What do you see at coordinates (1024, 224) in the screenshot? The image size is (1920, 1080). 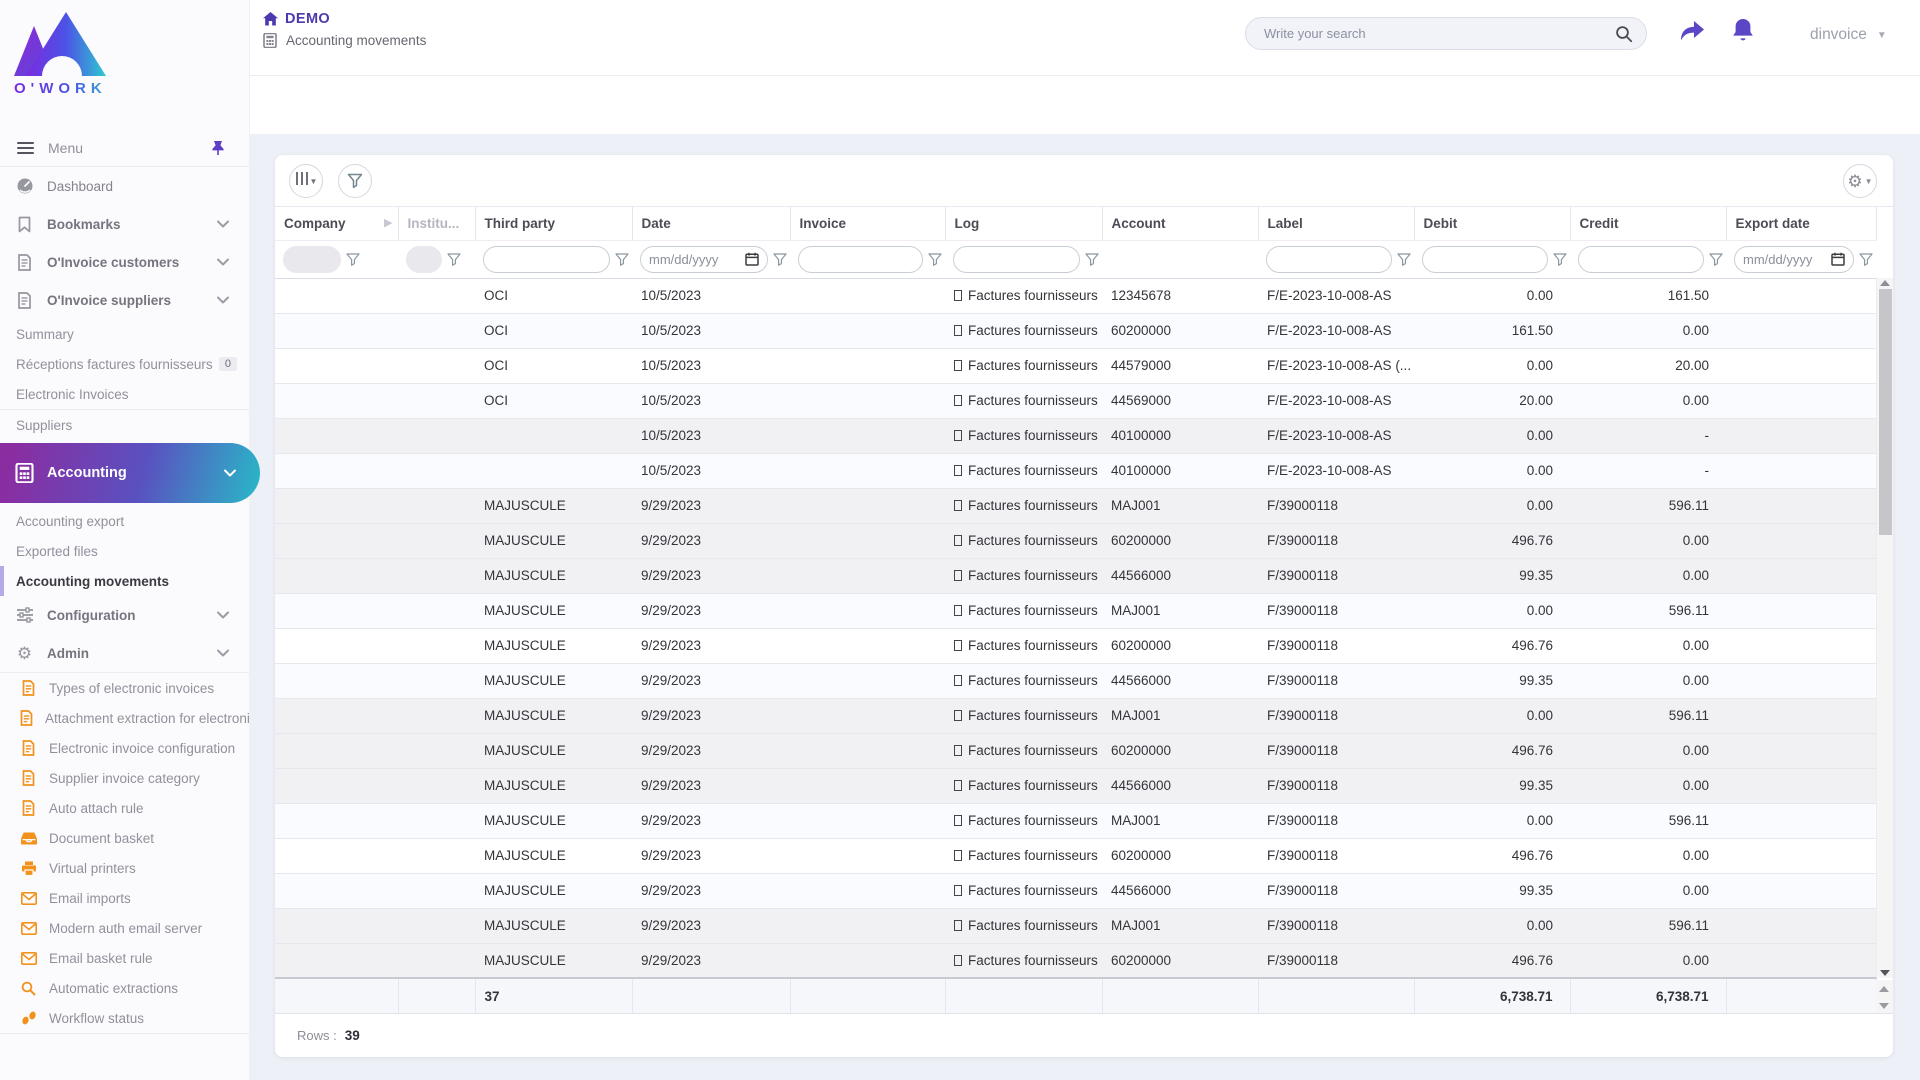 I see `column-header-log: Log` at bounding box center [1024, 224].